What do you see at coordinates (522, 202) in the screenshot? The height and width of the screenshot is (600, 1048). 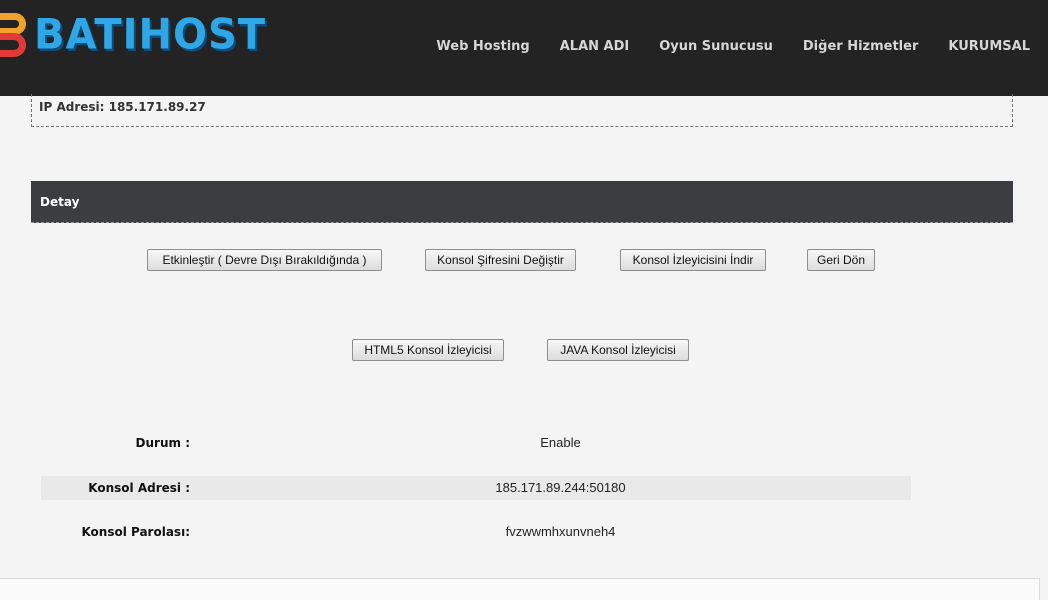 I see `detail-section-header: Detay` at bounding box center [522, 202].